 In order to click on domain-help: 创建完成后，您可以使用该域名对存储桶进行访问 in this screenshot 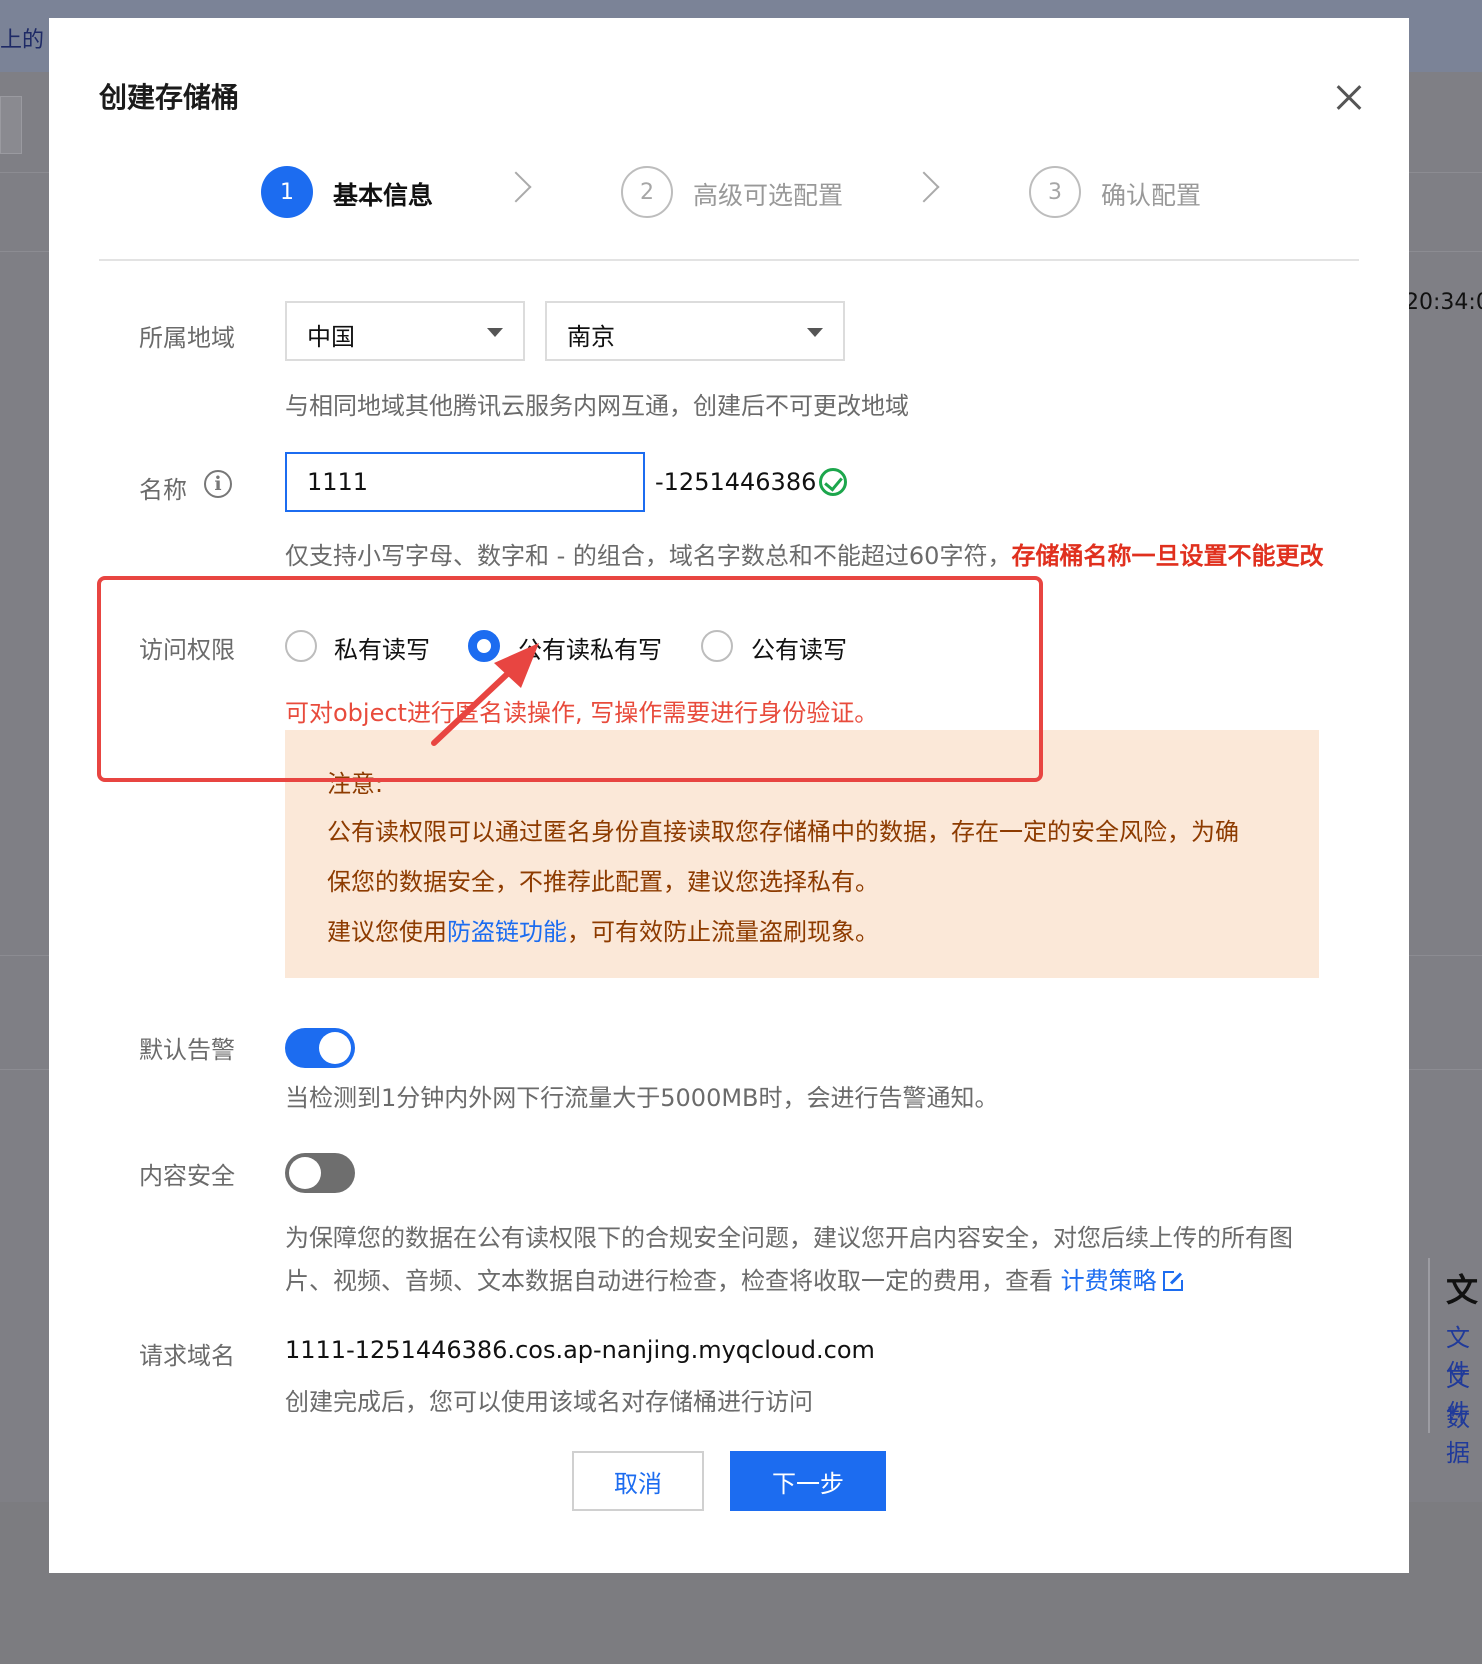, I will do `click(549, 1402)`.